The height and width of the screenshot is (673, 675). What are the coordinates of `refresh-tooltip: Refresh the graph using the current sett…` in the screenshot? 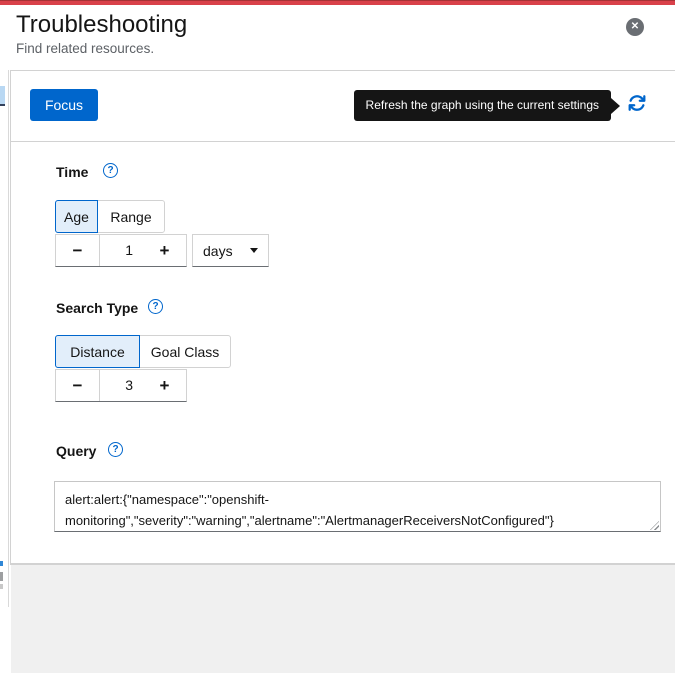 It's located at (482, 105).